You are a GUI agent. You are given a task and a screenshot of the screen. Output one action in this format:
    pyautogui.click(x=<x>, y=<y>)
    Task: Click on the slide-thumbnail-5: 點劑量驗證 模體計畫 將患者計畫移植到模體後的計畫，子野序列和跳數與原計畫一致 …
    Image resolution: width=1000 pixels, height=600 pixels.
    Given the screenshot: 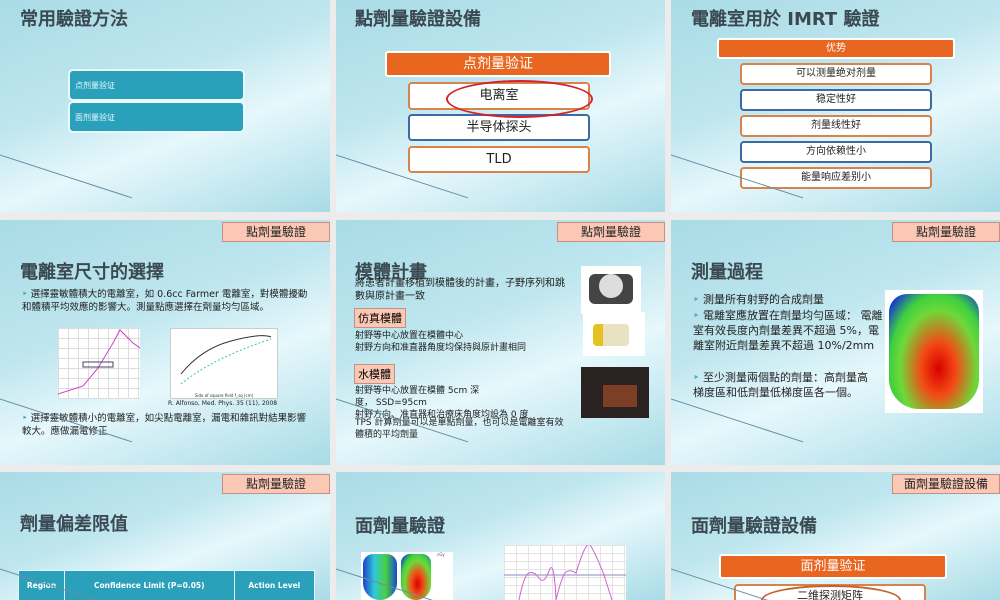 What is the action you would take?
    pyautogui.click(x=500, y=342)
    